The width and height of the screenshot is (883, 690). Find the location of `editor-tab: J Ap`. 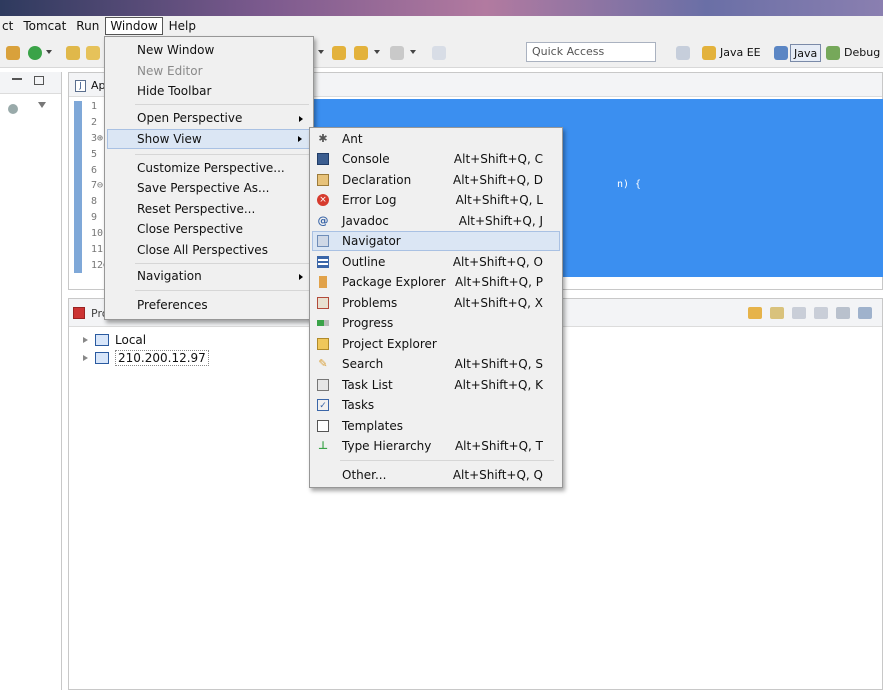

editor-tab: J Ap is located at coordinates (89, 86).